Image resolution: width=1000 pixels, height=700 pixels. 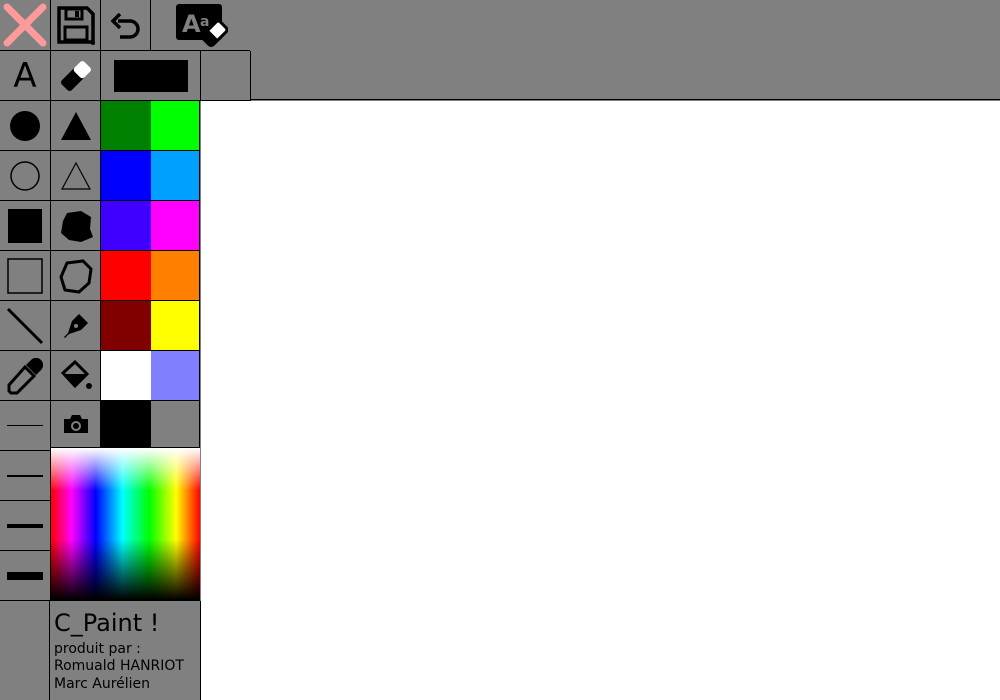 I want to click on eyedropper-icon, so click(x=25, y=375).